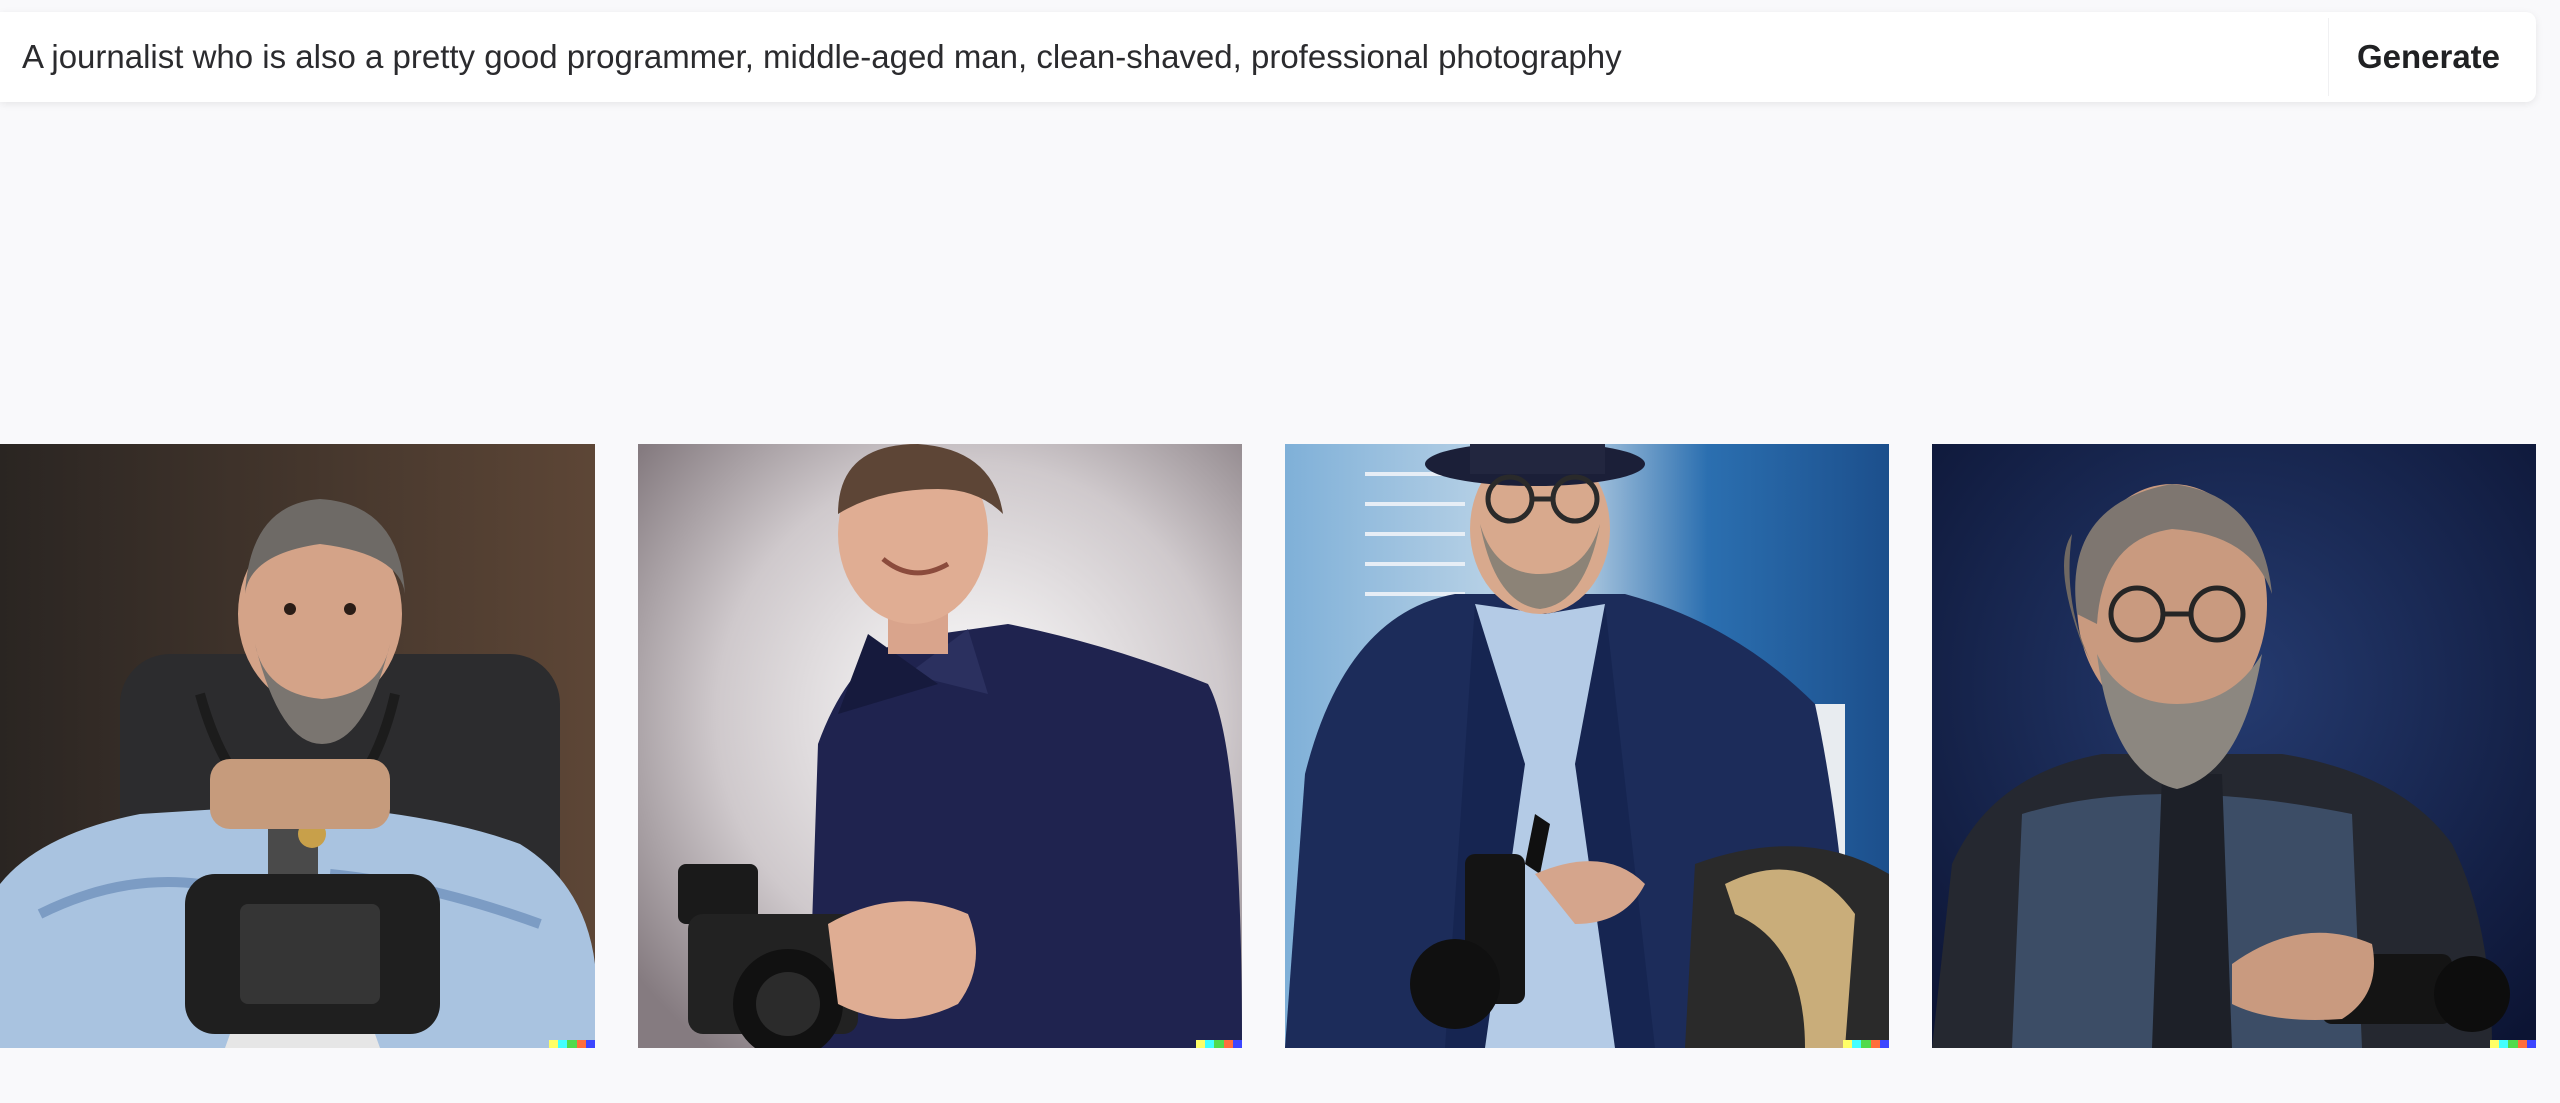  What do you see at coordinates (2428, 57) in the screenshot?
I see `generate-button: Generate` at bounding box center [2428, 57].